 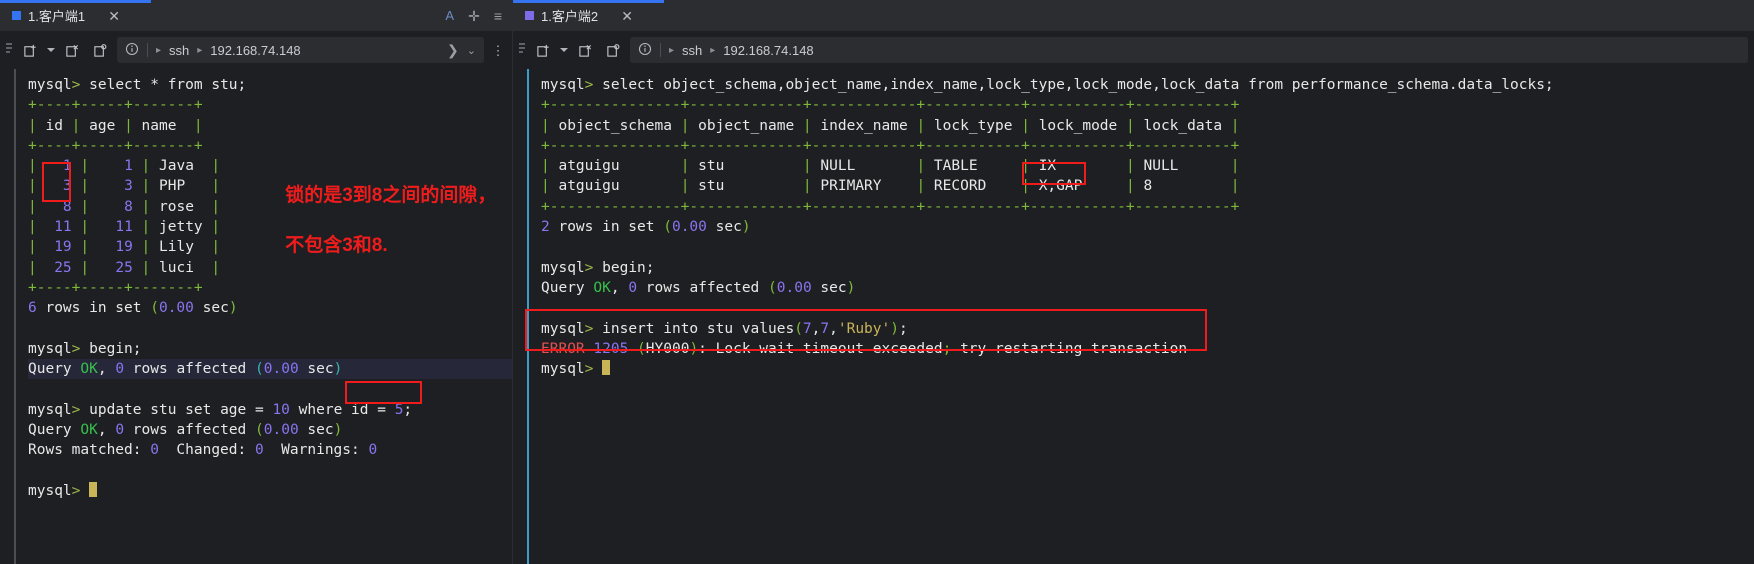 What do you see at coordinates (147, 50) in the screenshot?
I see `divider` at bounding box center [147, 50].